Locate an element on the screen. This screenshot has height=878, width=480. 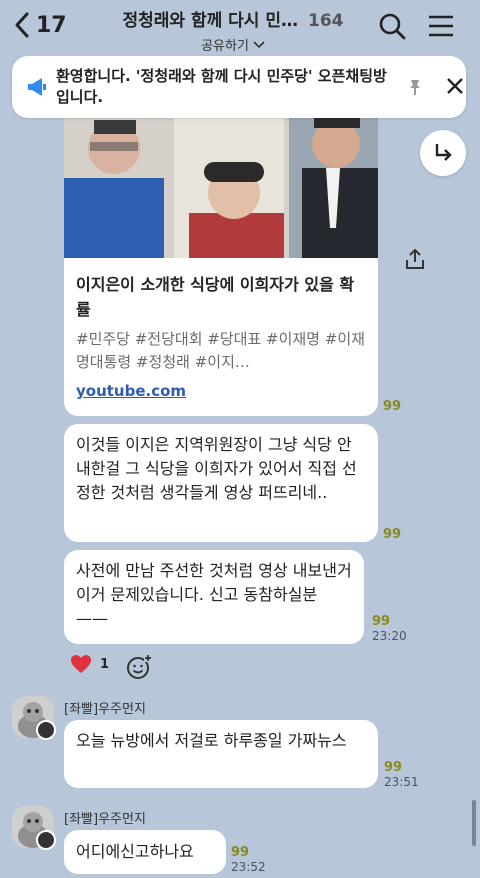
heart-icon is located at coordinates (81, 664).